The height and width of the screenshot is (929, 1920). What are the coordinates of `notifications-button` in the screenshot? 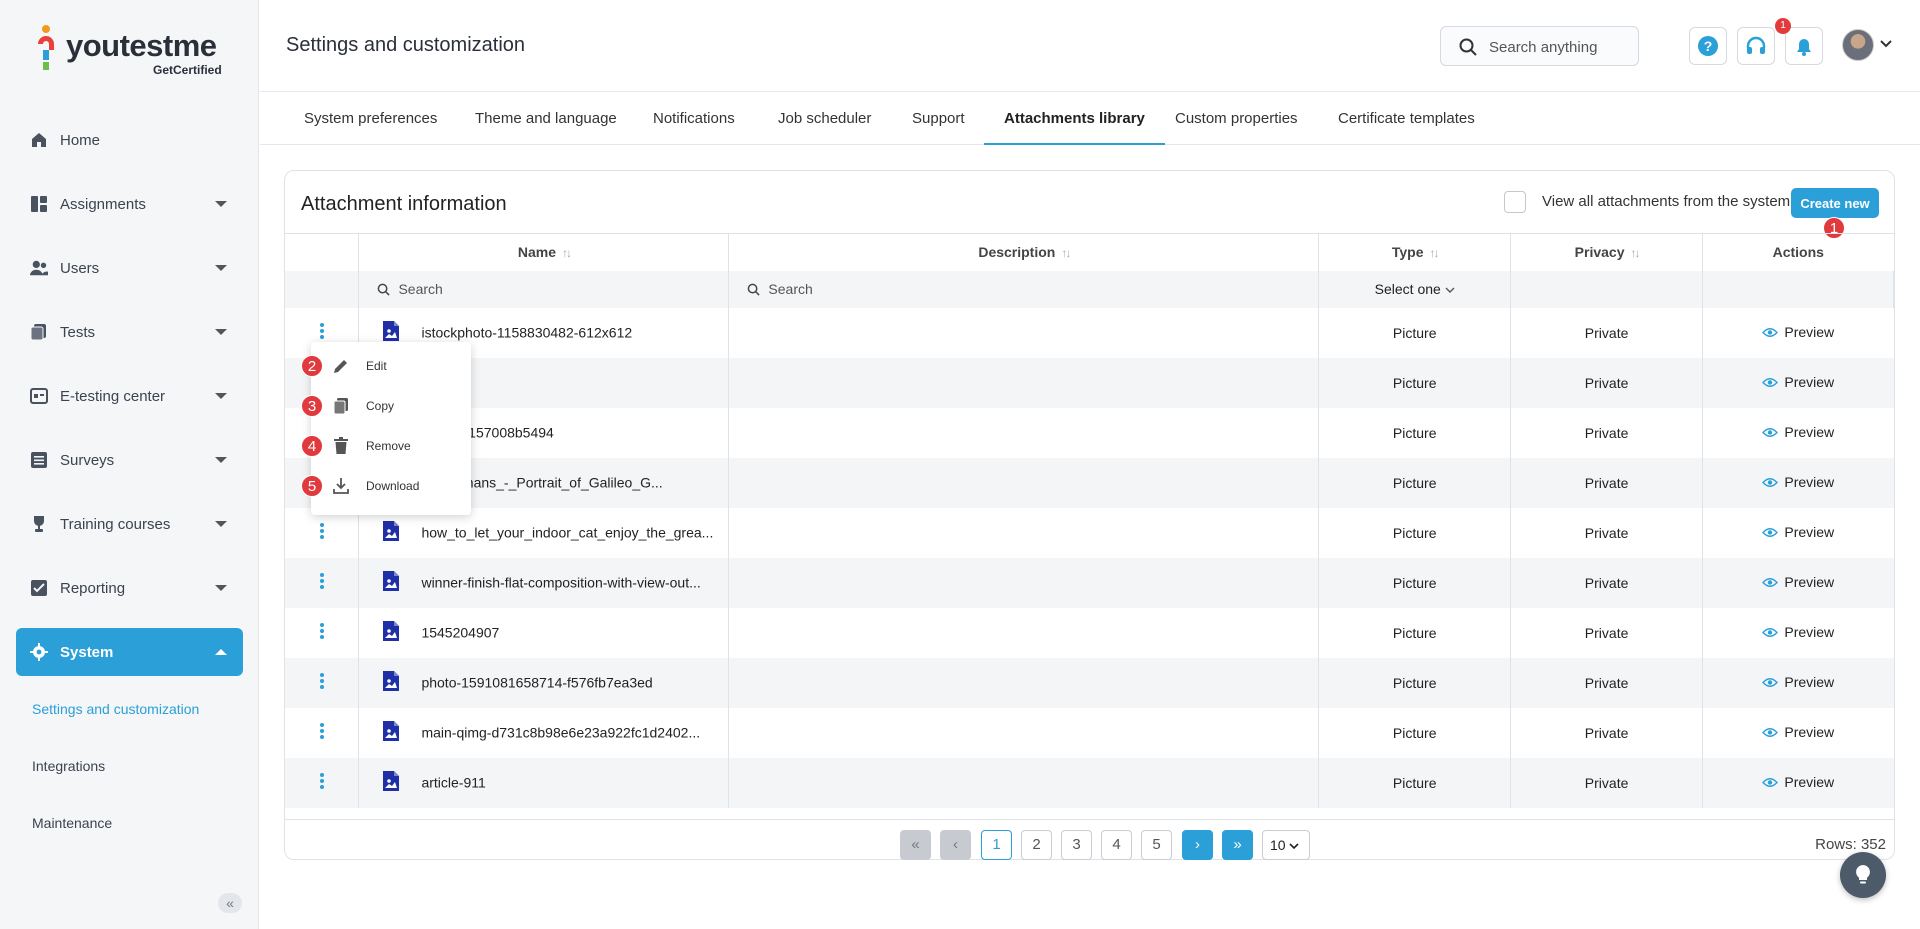 It's located at (1804, 46).